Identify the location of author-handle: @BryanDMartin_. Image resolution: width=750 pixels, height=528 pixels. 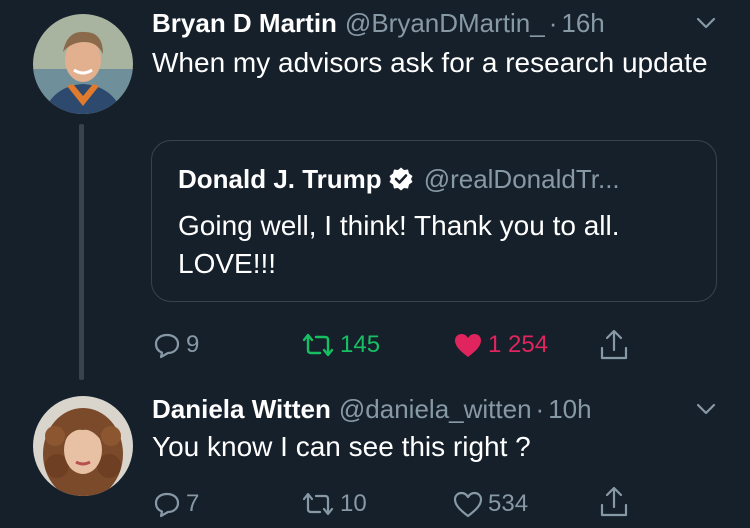
(445, 23).